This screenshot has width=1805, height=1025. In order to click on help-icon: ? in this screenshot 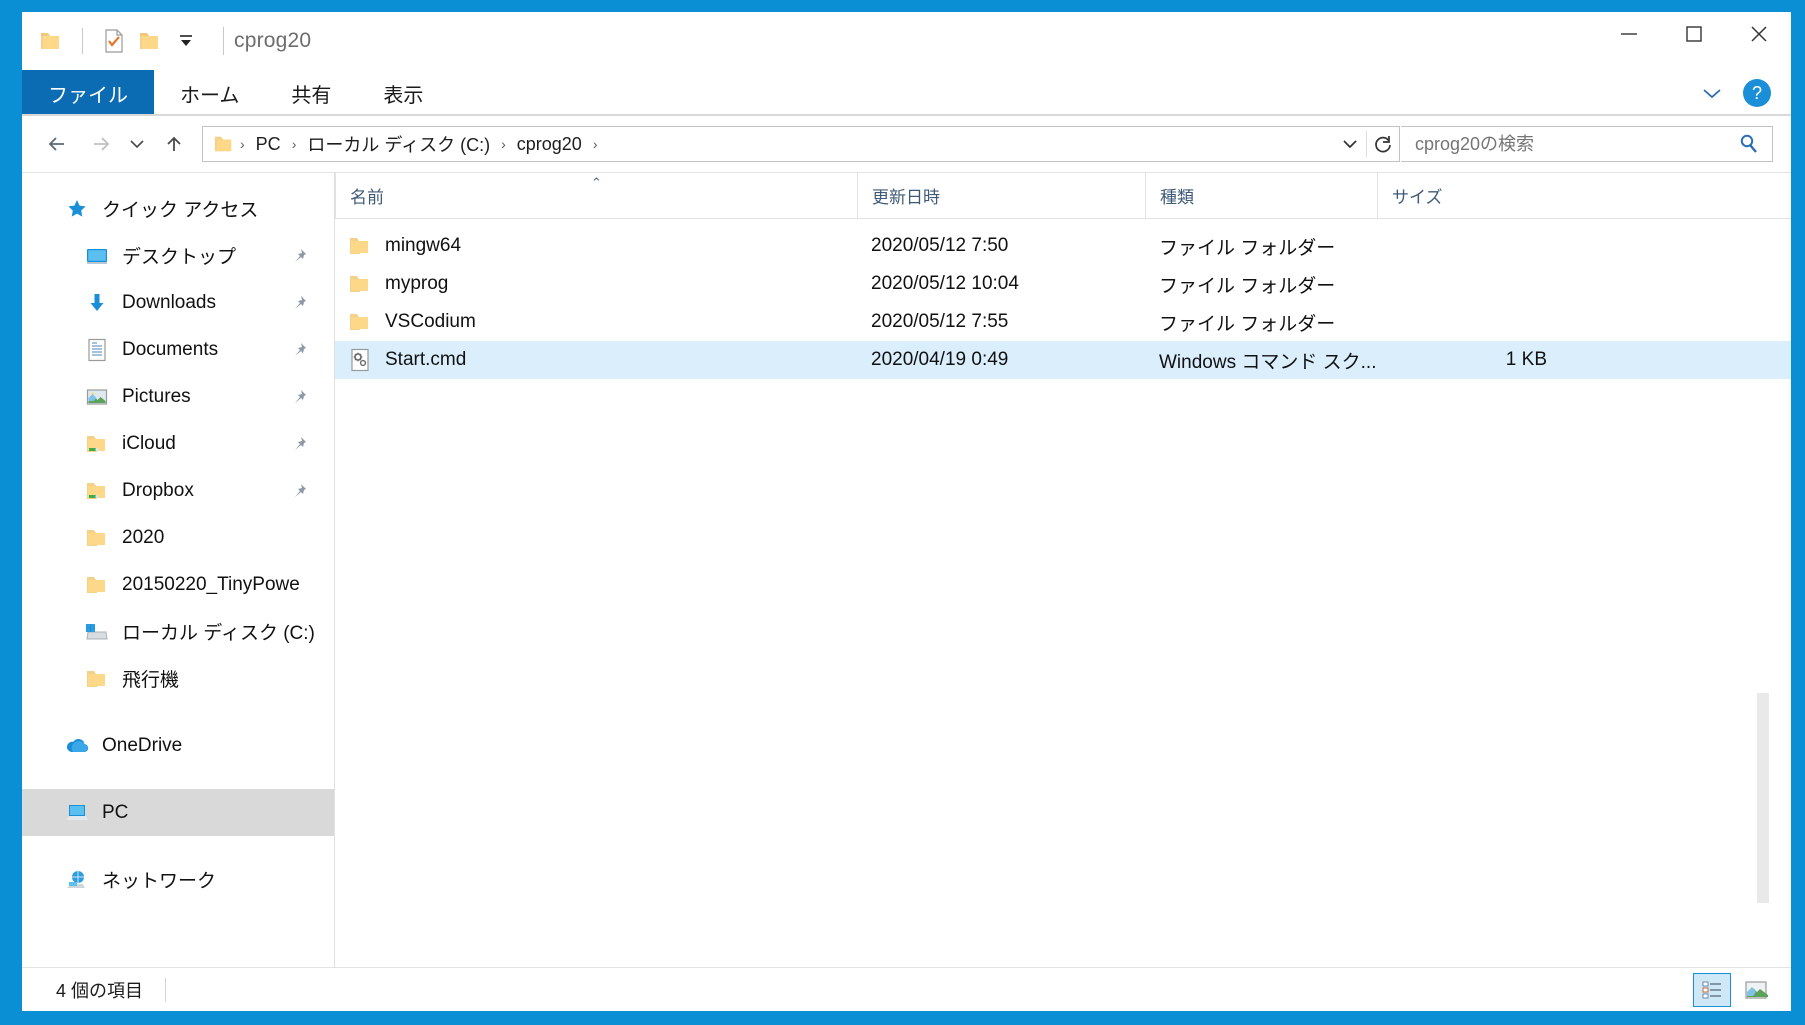, I will do `click(1757, 93)`.